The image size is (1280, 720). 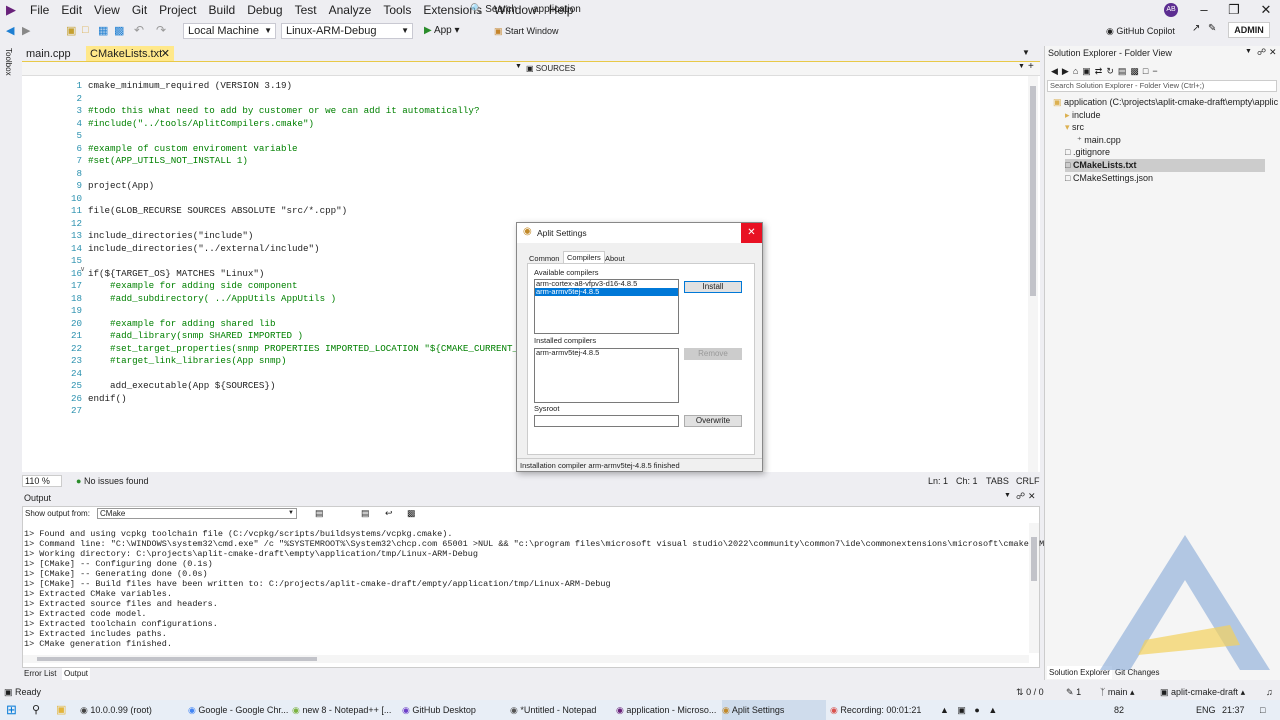 I want to click on switch-views-icon: ▣, so click(x=1086, y=71).